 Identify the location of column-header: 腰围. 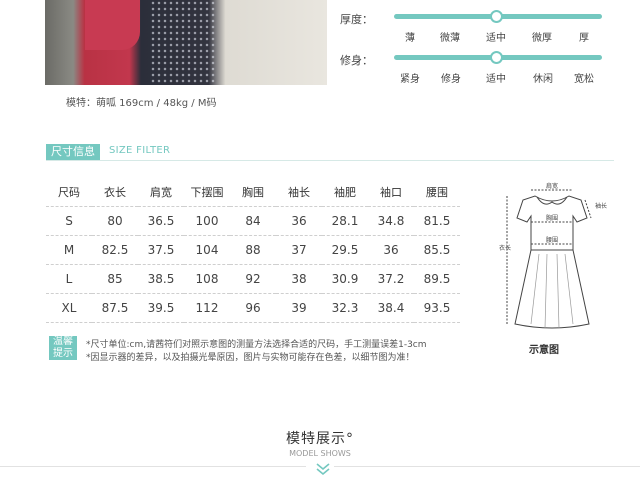
(437, 192).